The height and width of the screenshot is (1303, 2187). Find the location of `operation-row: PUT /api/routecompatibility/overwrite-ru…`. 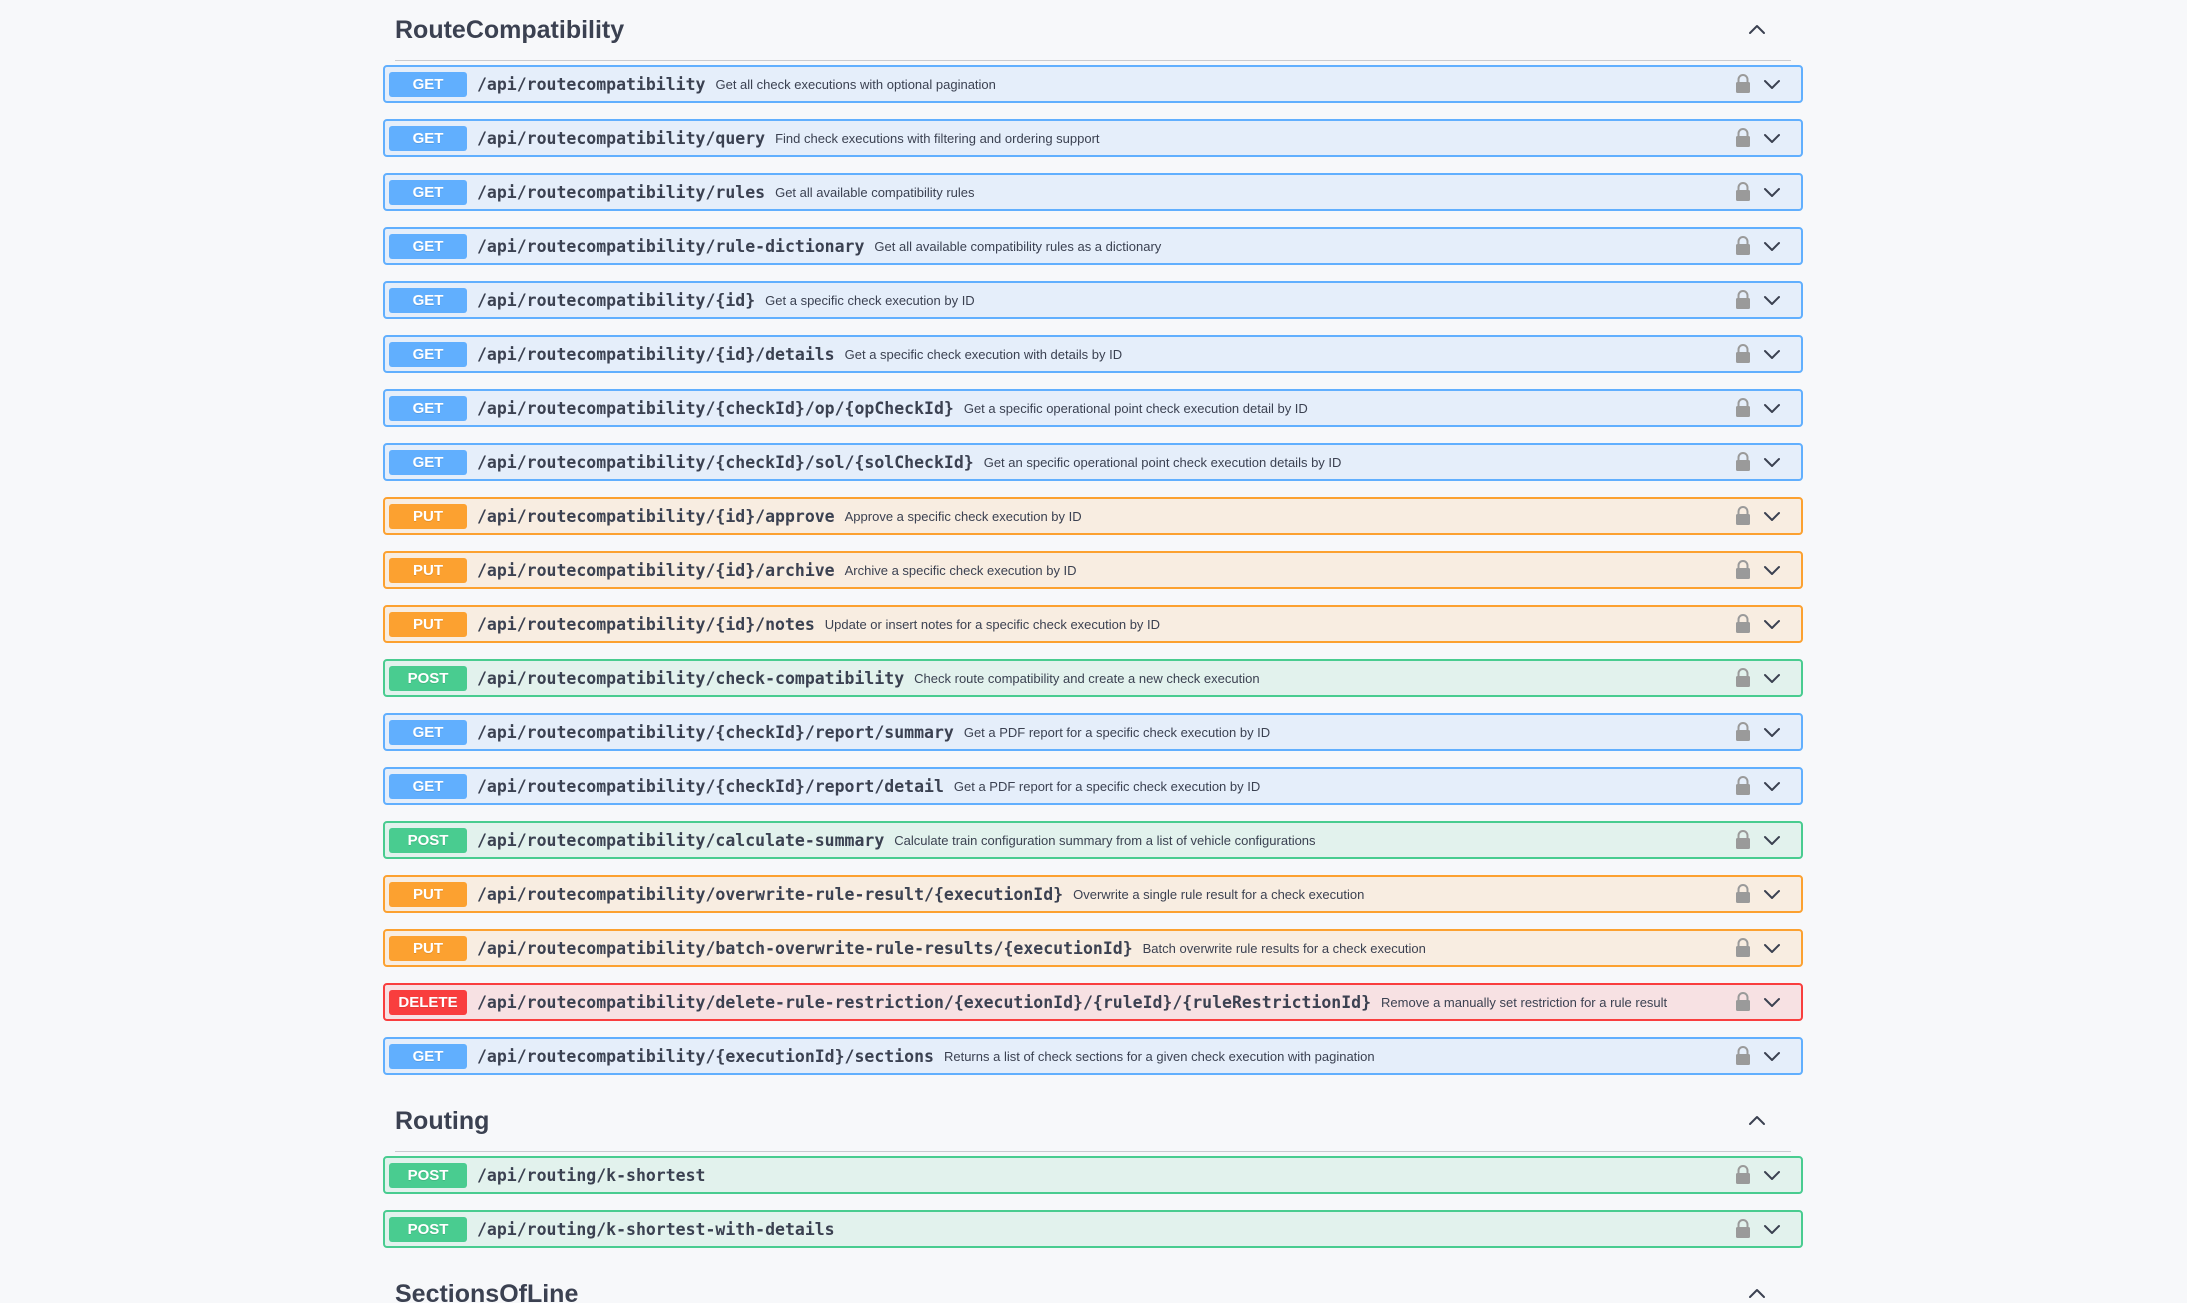

operation-row: PUT /api/routecompatibility/overwrite-ru… is located at coordinates (1093, 894).